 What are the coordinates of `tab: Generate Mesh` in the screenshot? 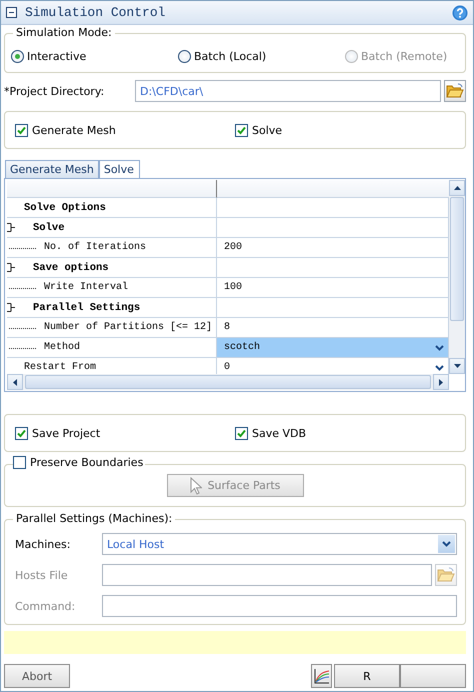 It's located at (52, 169).